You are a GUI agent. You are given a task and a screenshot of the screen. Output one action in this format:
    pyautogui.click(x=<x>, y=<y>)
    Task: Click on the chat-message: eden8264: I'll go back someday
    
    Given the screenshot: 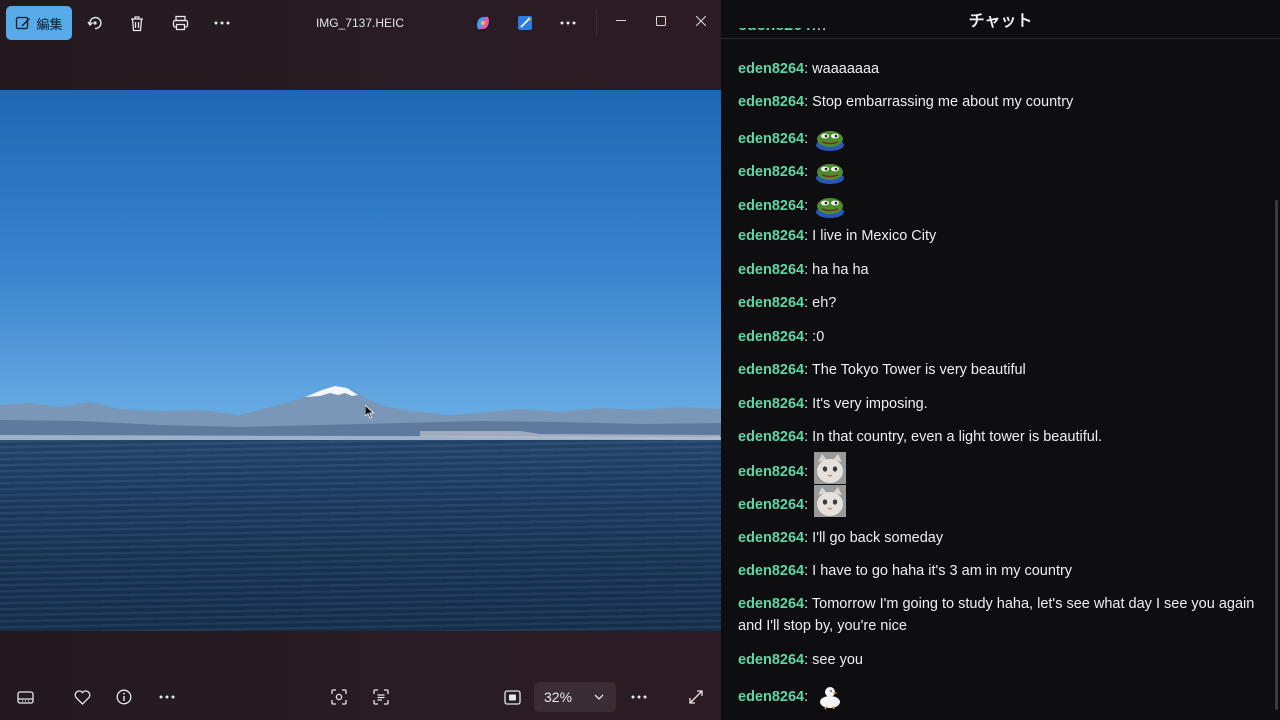 What is the action you would take?
    pyautogui.click(x=1000, y=538)
    